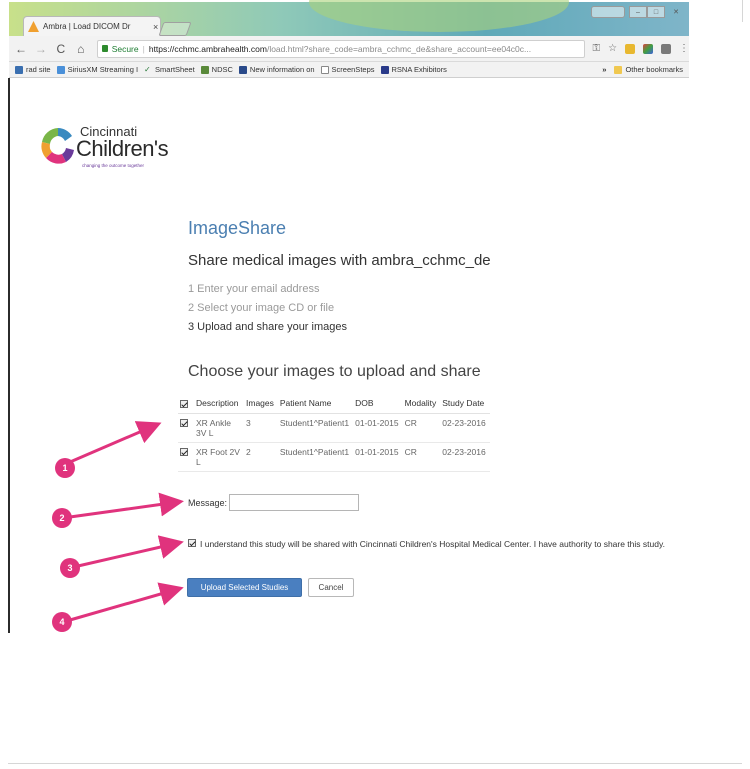  Describe the element at coordinates (742, 11) in the screenshot. I see `page-border-right` at that location.